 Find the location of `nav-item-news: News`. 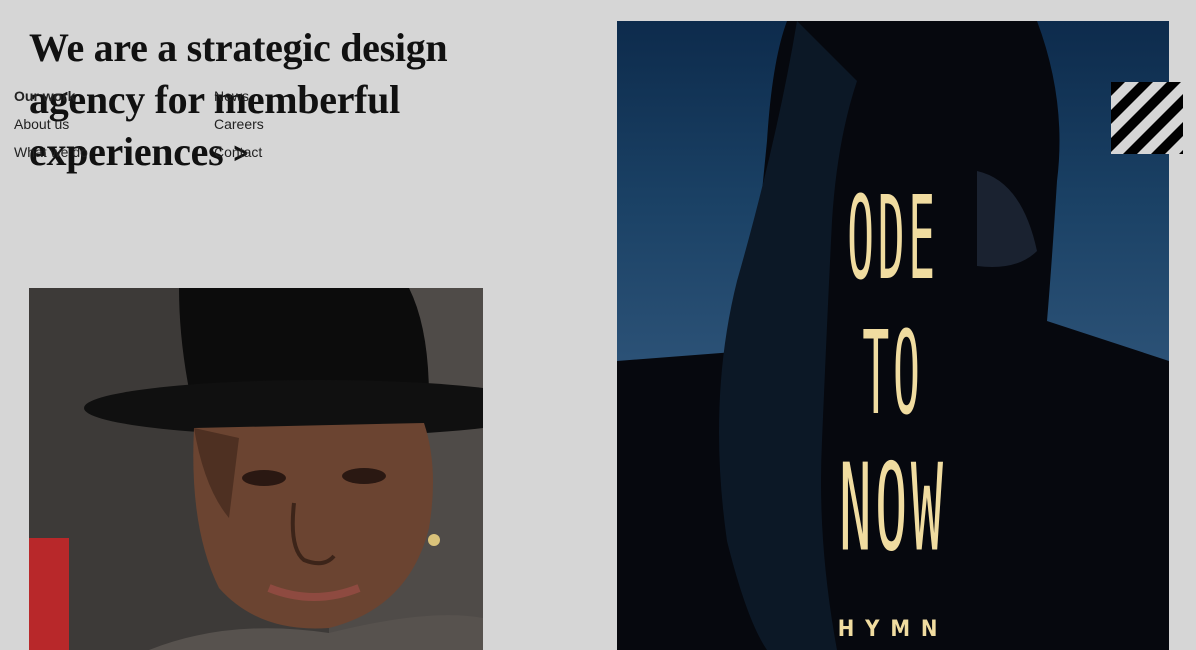

nav-item-news: News is located at coordinates (239, 96).